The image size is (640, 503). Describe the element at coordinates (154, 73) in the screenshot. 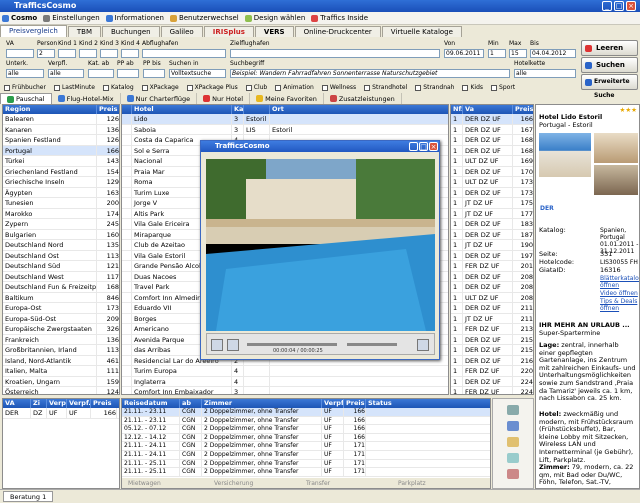

I see `ppbis-field` at that location.